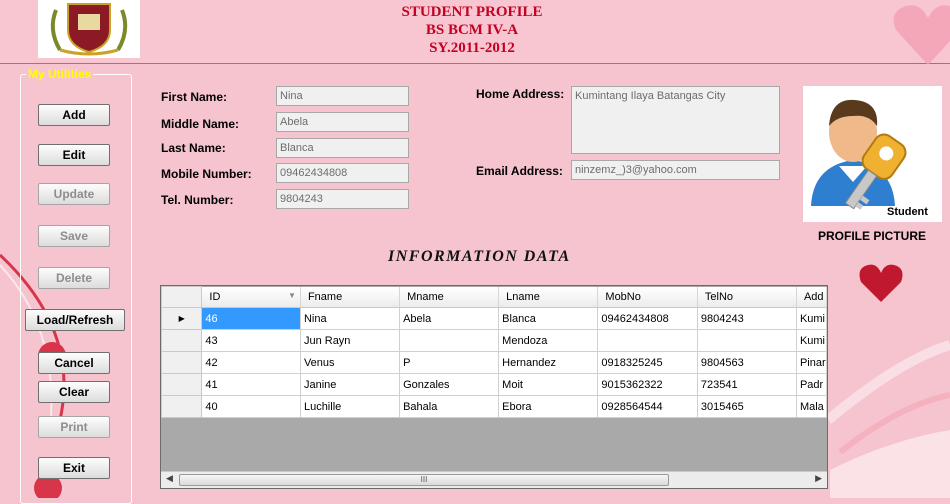  Describe the element at coordinates (350, 384) in the screenshot. I see `cell-fname: Janine` at that location.